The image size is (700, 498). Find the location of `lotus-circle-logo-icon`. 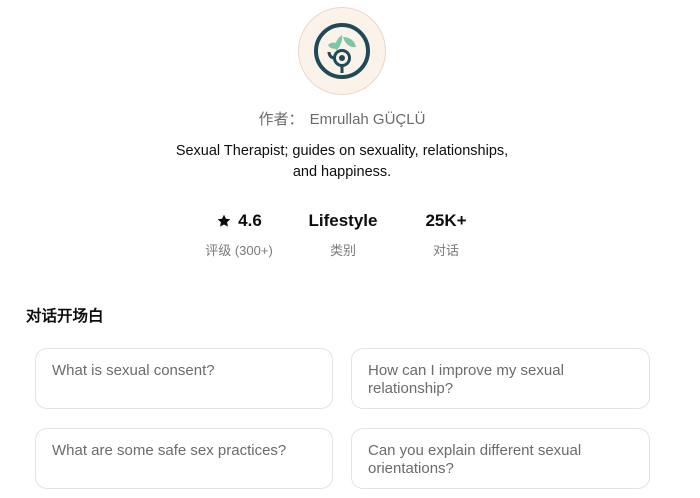

lotus-circle-logo-icon is located at coordinates (342, 51).